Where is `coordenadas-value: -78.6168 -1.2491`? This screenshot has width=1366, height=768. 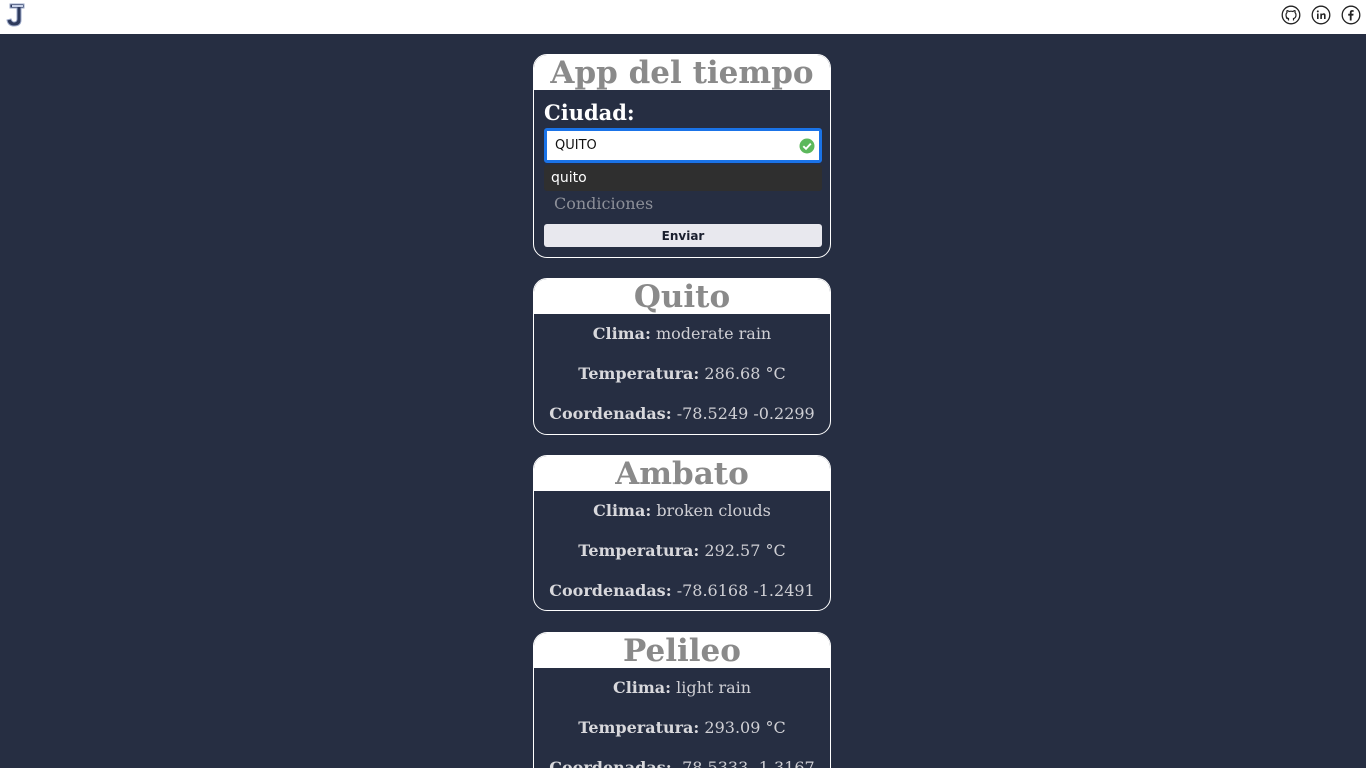 coordenadas-value: -78.6168 -1.2491 is located at coordinates (745, 590).